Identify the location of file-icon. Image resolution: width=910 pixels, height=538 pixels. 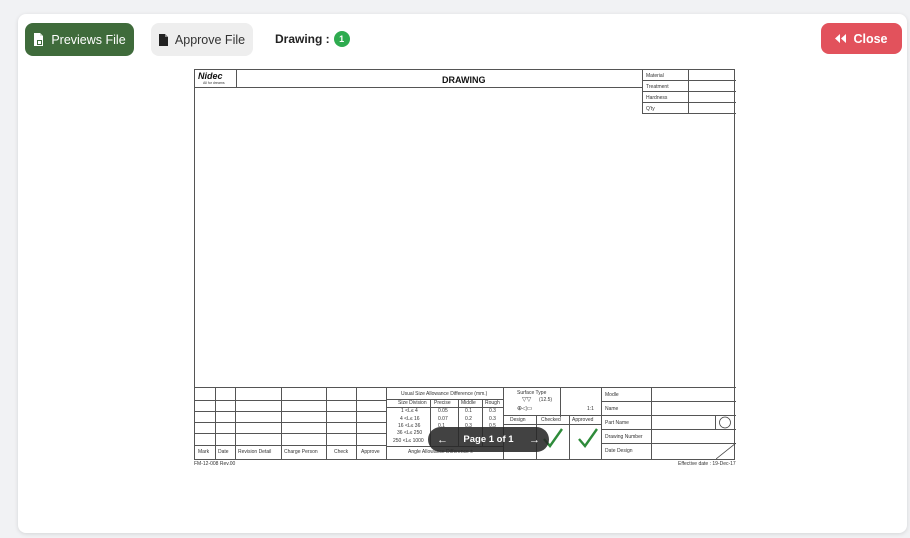
(163, 39).